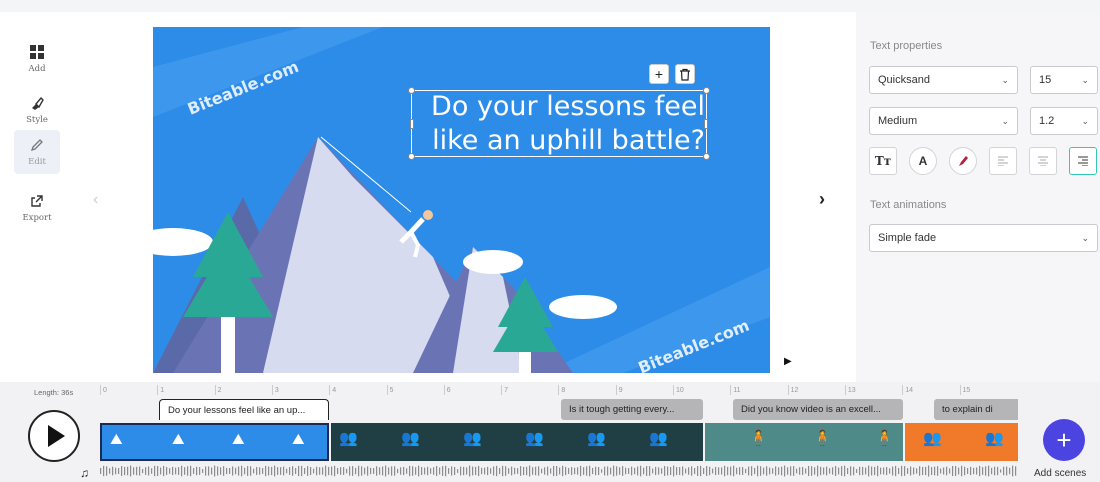 This screenshot has width=1100, height=482. Describe the element at coordinates (706, 124) in the screenshot. I see `resize-handle-right` at that location.